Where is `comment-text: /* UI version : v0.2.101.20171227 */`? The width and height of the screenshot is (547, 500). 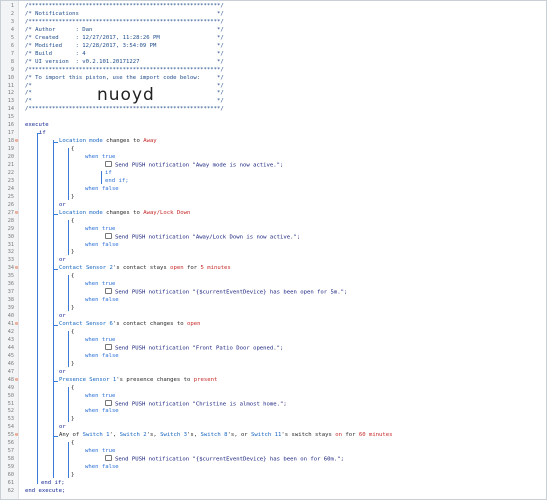 comment-text: /* UI version : v0.2.101.20171227 */ is located at coordinates (124, 61).